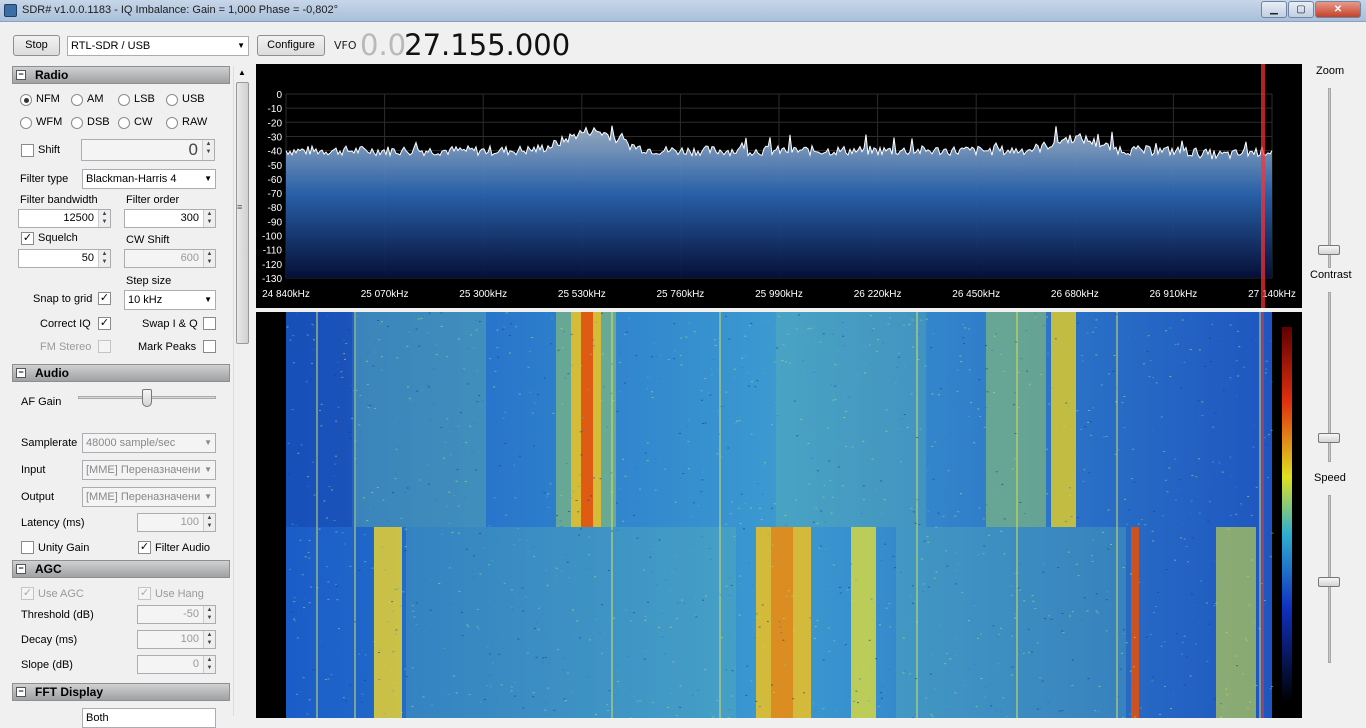 This screenshot has height=728, width=1366. I want to click on samplerate-select: 48000 sample/sec ▼, so click(149, 443).